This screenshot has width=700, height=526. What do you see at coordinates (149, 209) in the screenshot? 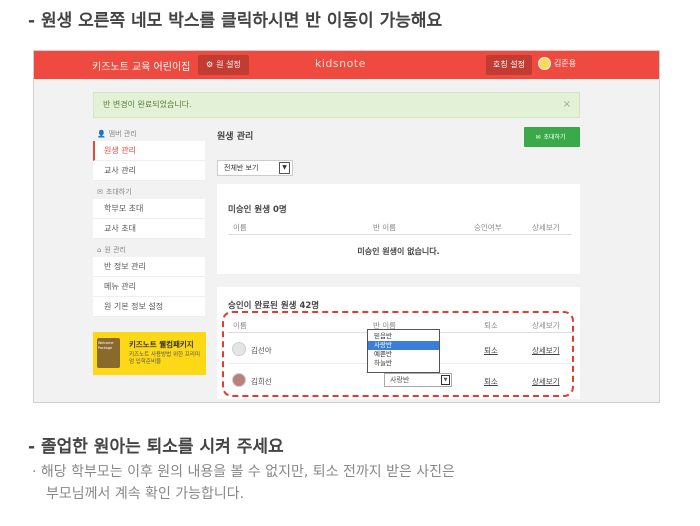
I see `sidebar-item-invite-parents: 학부모 초대` at bounding box center [149, 209].